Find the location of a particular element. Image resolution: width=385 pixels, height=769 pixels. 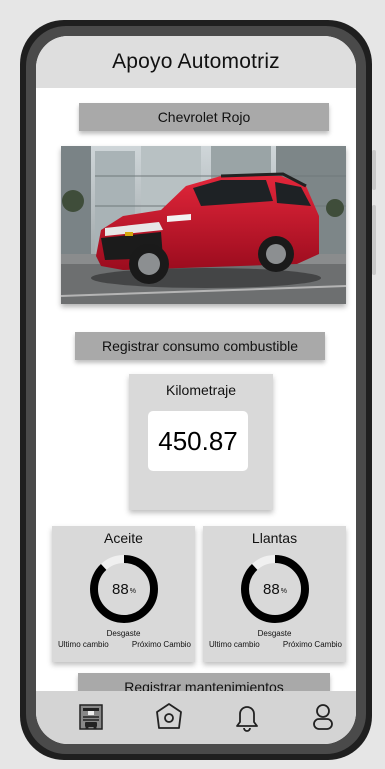

tires-percent: 88% is located at coordinates (275, 589).